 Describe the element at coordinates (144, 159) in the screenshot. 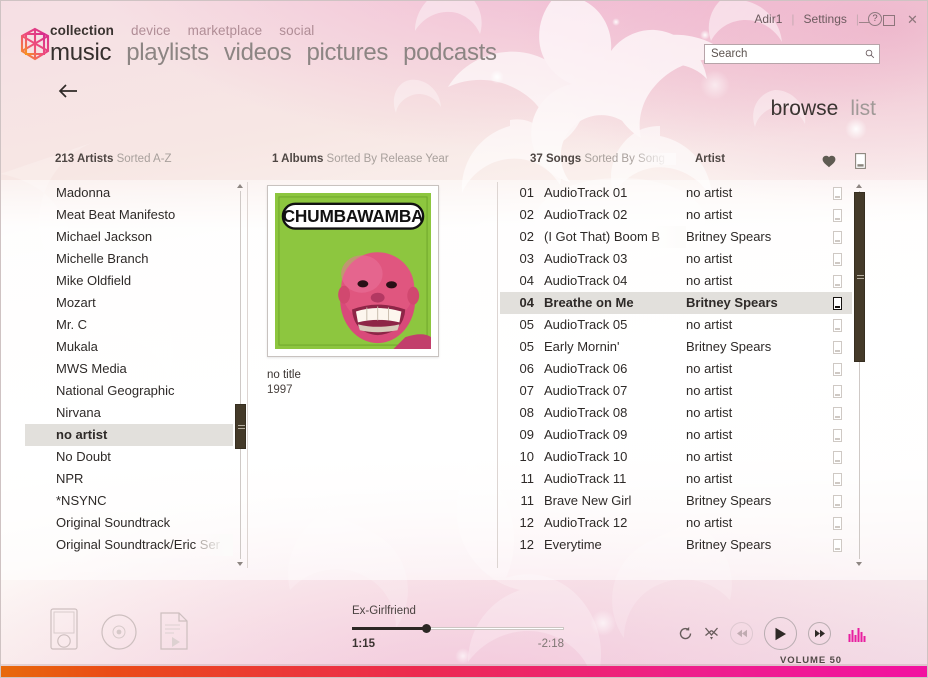

I see `artists-sort: Sorted A-Z` at that location.